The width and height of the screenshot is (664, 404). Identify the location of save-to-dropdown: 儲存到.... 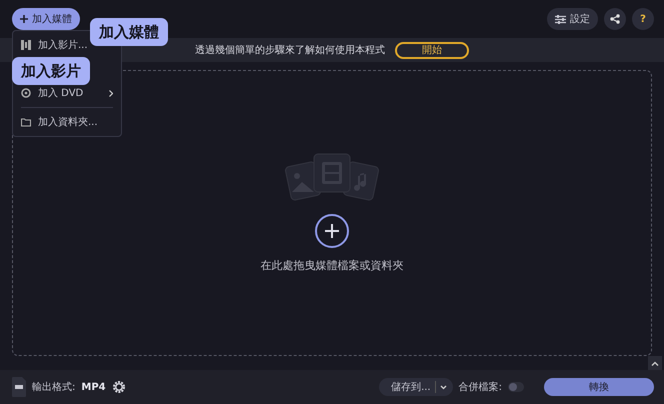
(416, 387).